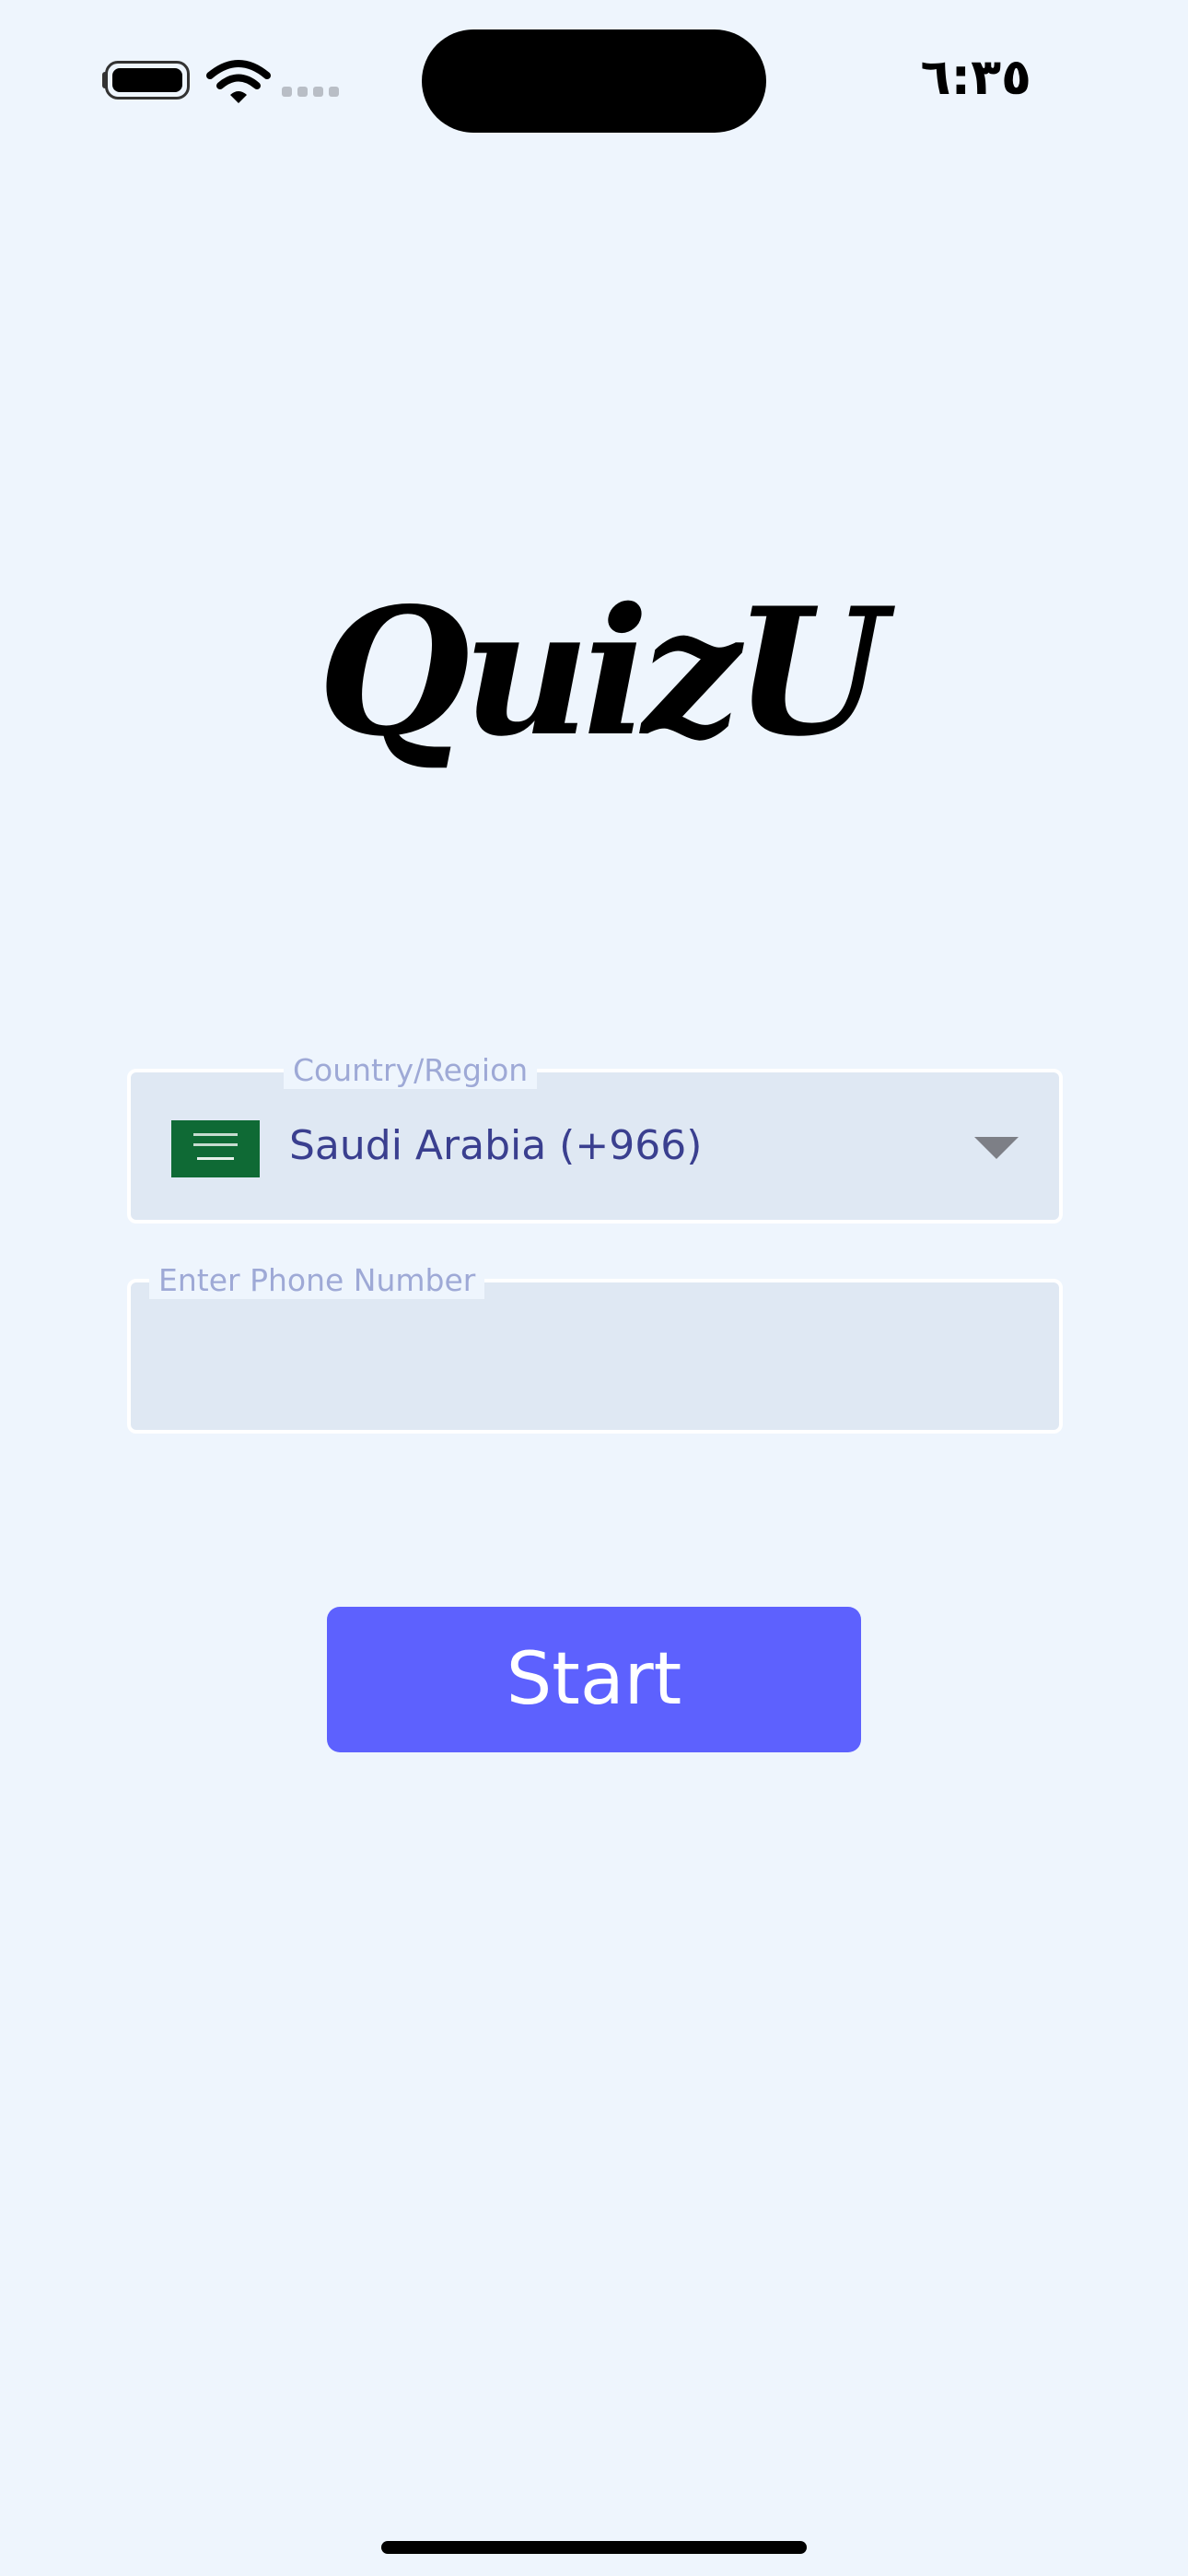 This screenshot has height=2576, width=1188. Describe the element at coordinates (496, 1145) in the screenshot. I see `country-selected-value: Saudi Arabia (+966)` at that location.